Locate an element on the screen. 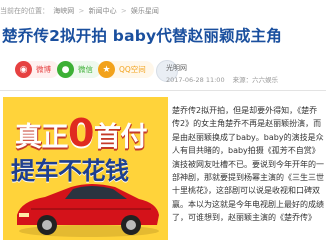 This screenshot has height=240, width=326. breadcrumb-link-haixia: 海峡网 is located at coordinates (63, 11).